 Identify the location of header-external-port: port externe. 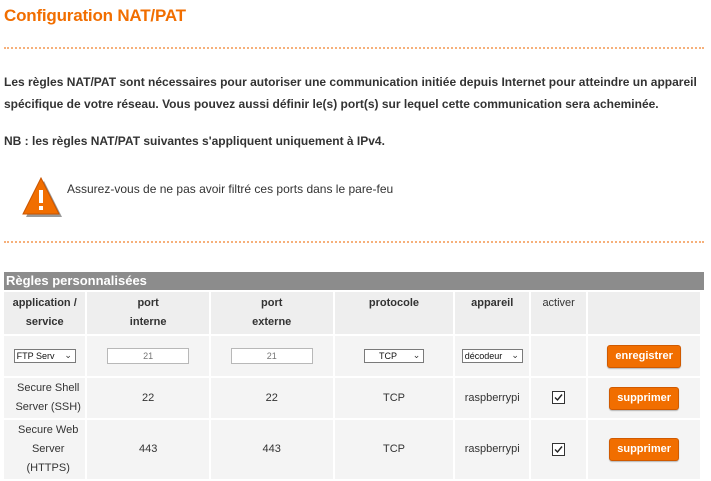
(271, 313).